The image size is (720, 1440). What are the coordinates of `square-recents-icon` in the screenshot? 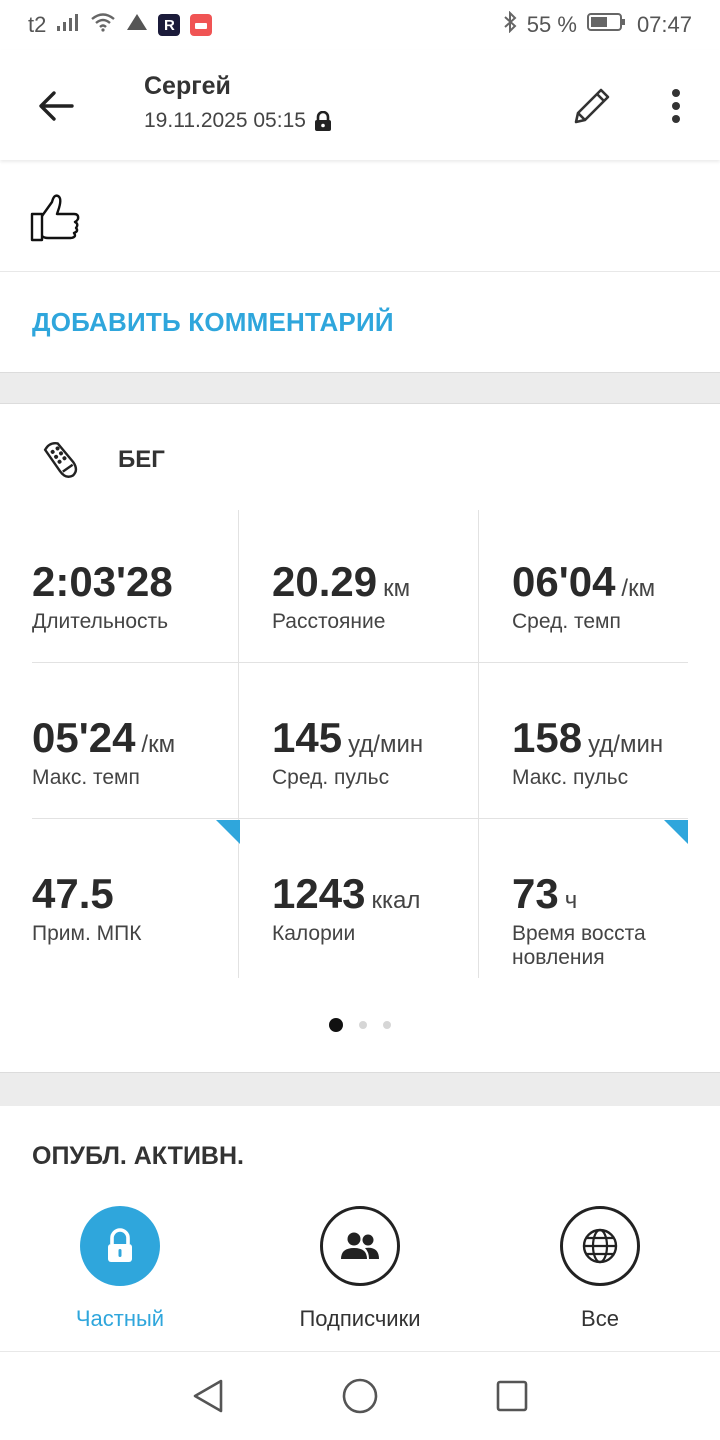 It's located at (512, 1396).